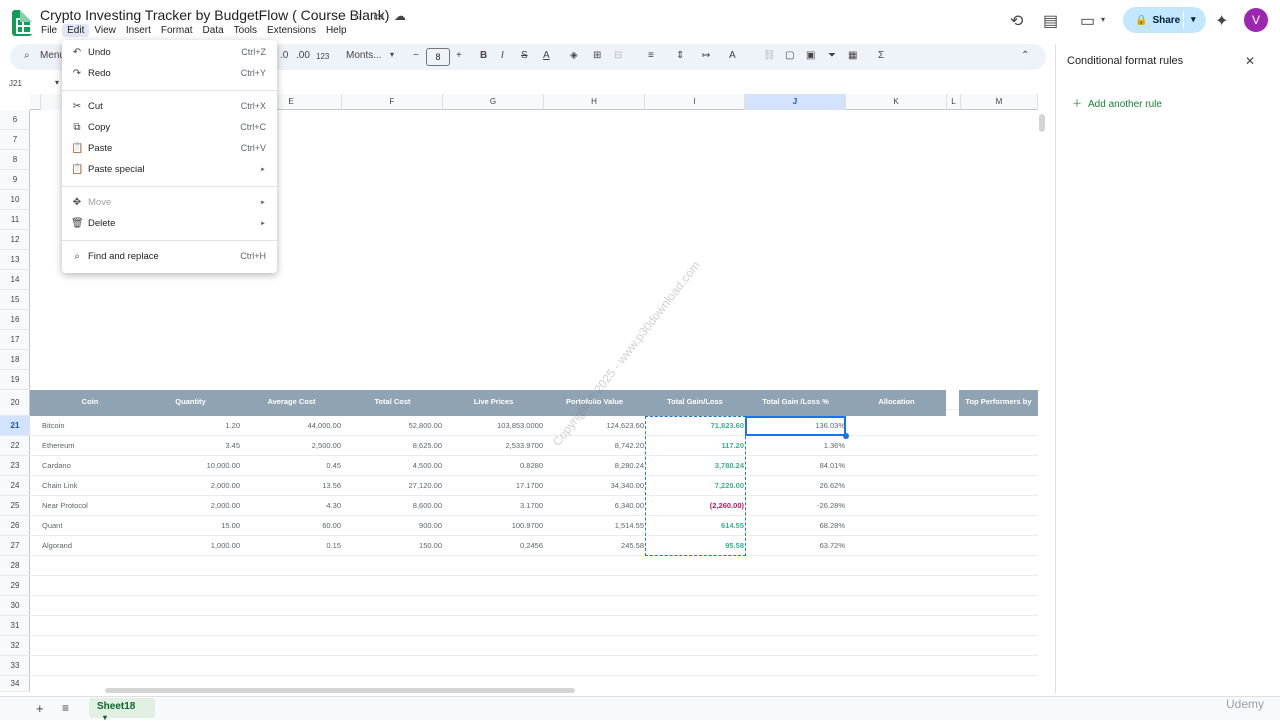 This screenshot has width=1280, height=723. I want to click on horizontal-scrollbar, so click(340, 690).